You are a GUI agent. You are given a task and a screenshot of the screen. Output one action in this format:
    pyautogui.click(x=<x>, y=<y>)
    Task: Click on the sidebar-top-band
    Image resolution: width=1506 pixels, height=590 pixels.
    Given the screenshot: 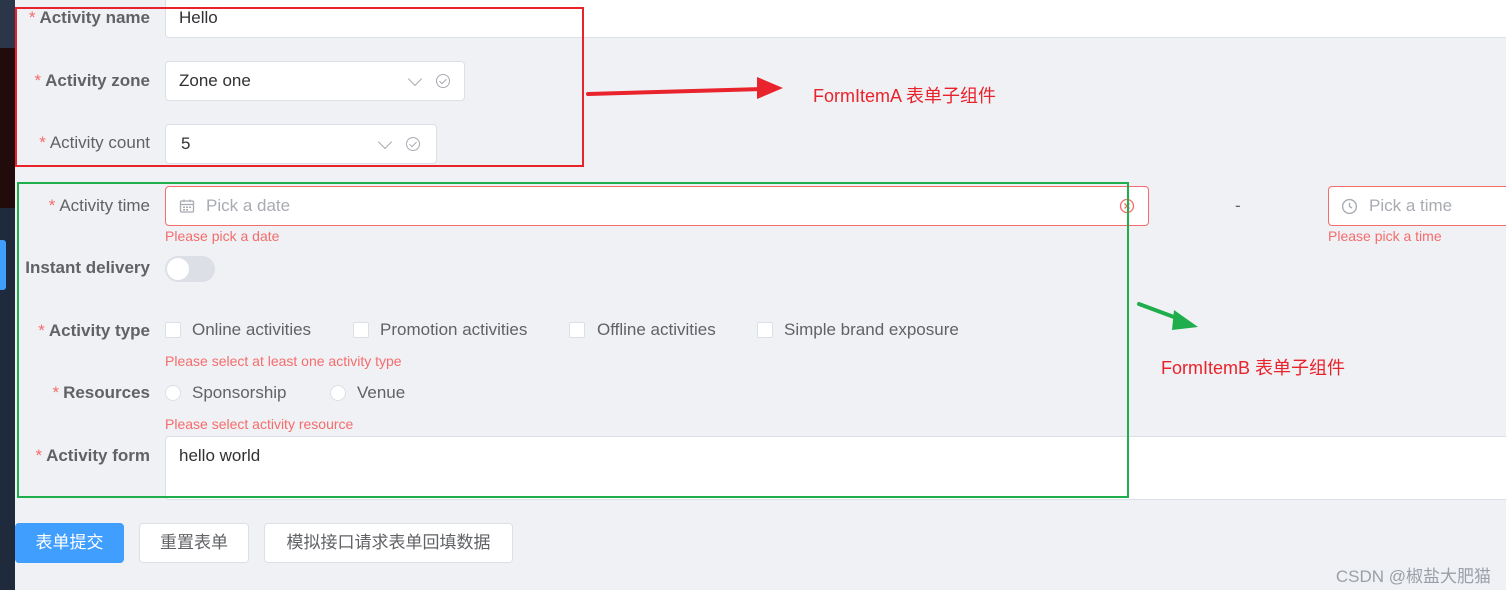 What is the action you would take?
    pyautogui.click(x=7, y=24)
    